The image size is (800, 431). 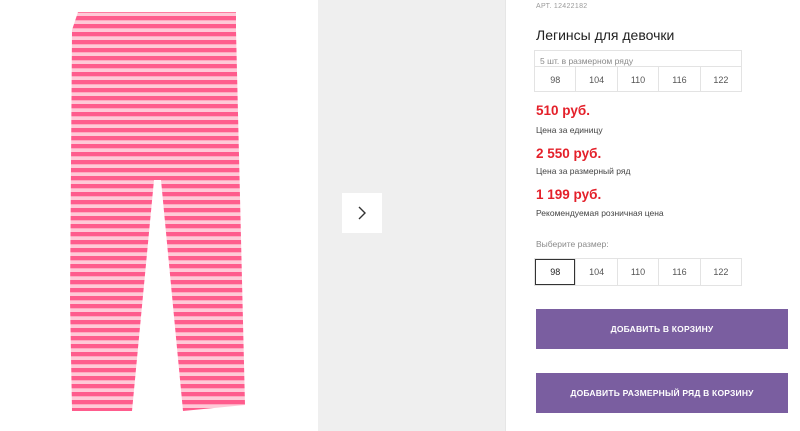 I want to click on pack-size: 98, so click(x=555, y=79).